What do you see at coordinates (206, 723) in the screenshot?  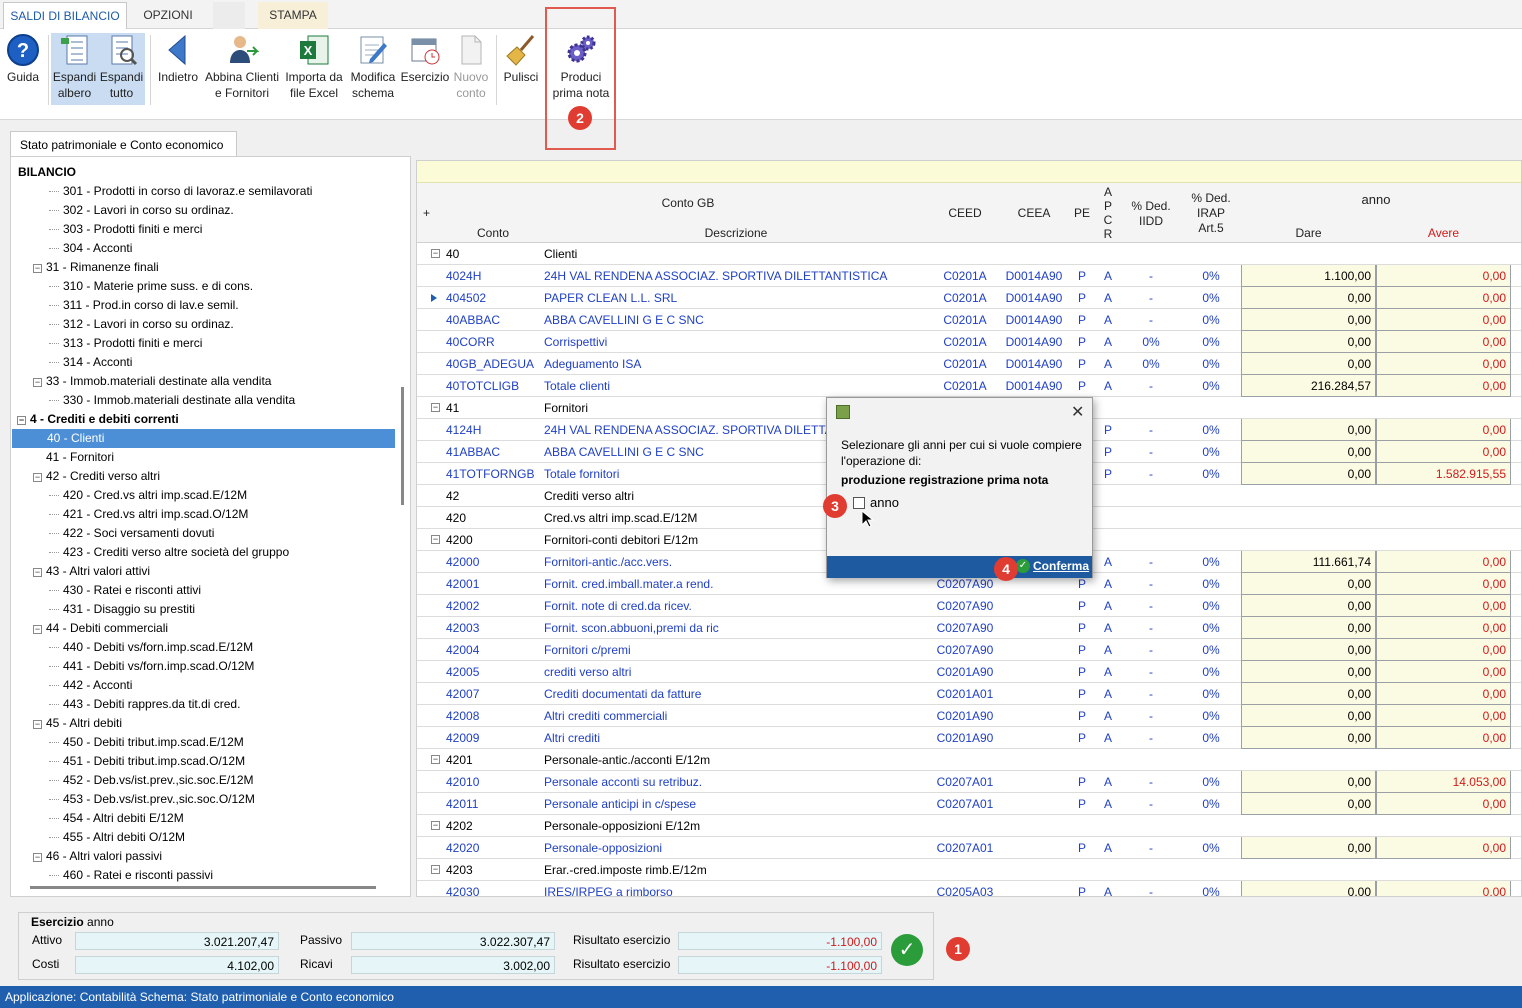 I see `tree-item: −45 - Altri debiti` at bounding box center [206, 723].